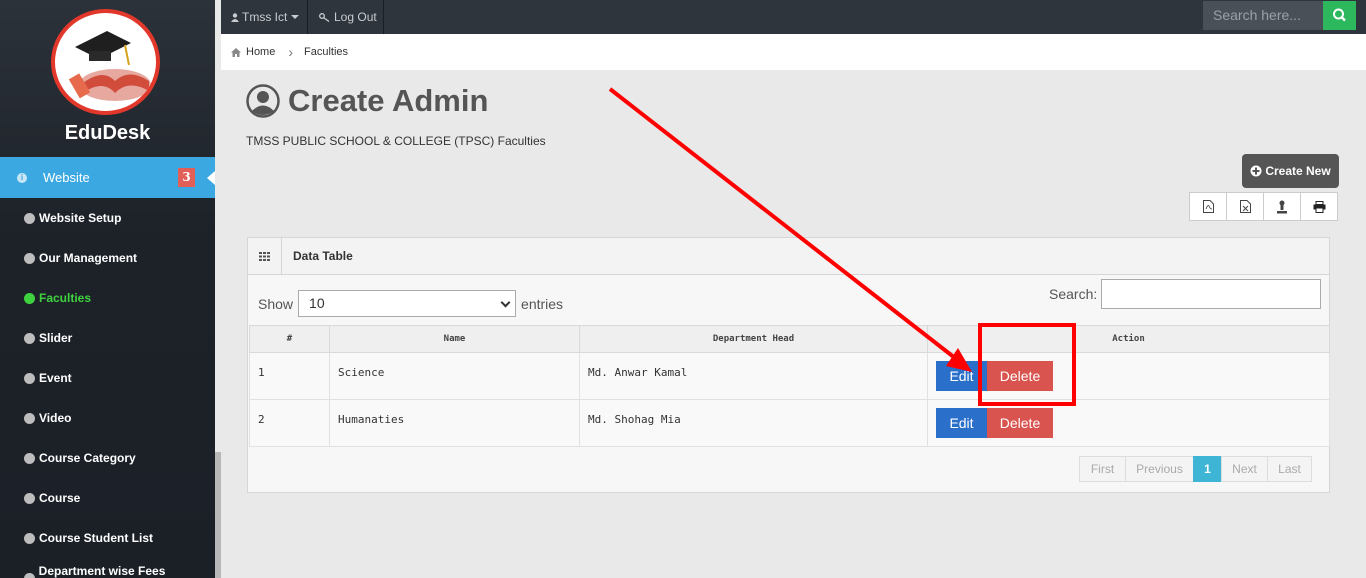 This screenshot has width=1366, height=578. I want to click on cell-number: 1, so click(289, 376).